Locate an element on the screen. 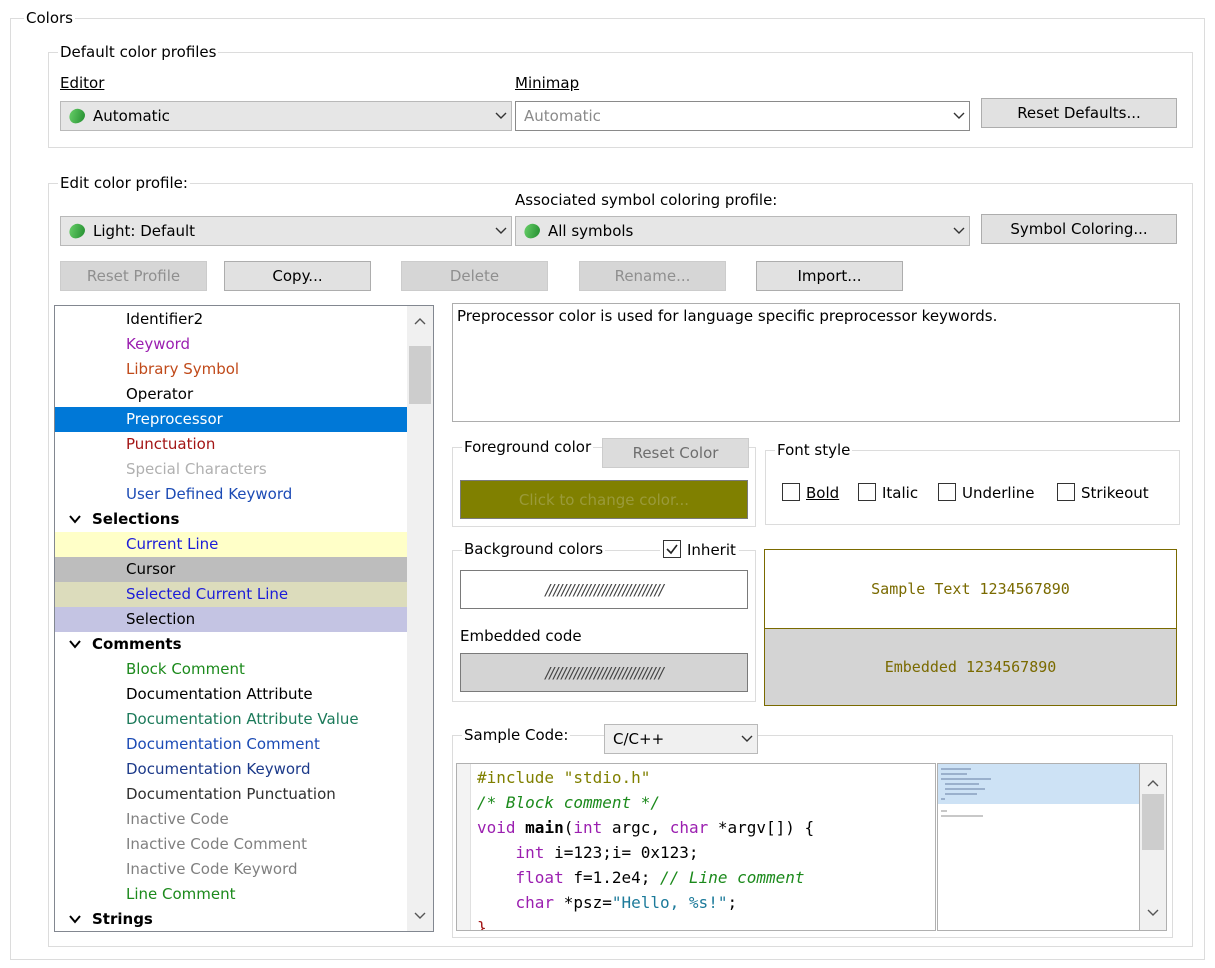 This screenshot has height=968, width=1215. list-item: Line Comment is located at coordinates (231, 894).